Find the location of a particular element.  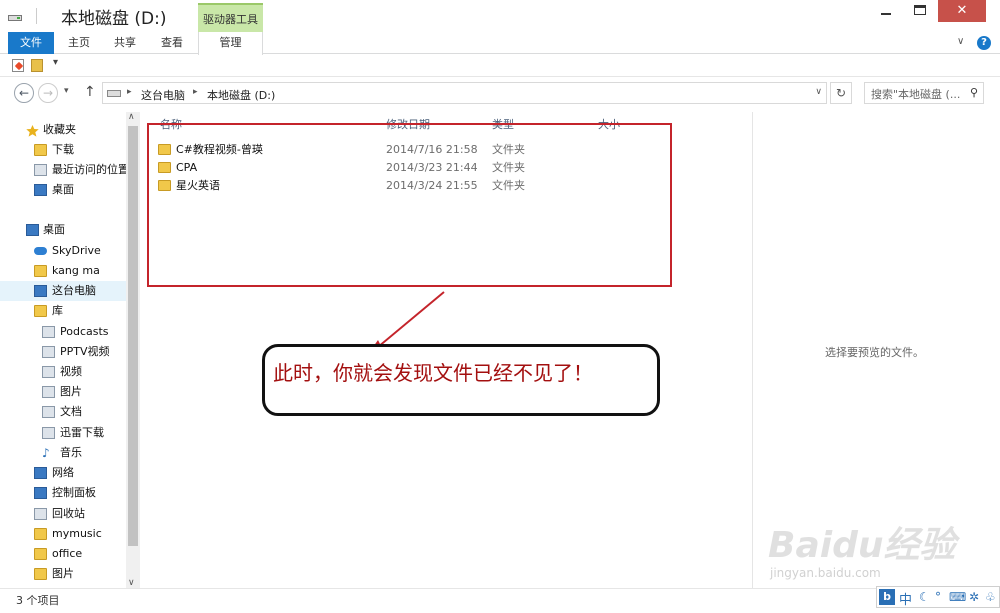

watermark-logo: Baidu经验 is located at coordinates (862, 545).